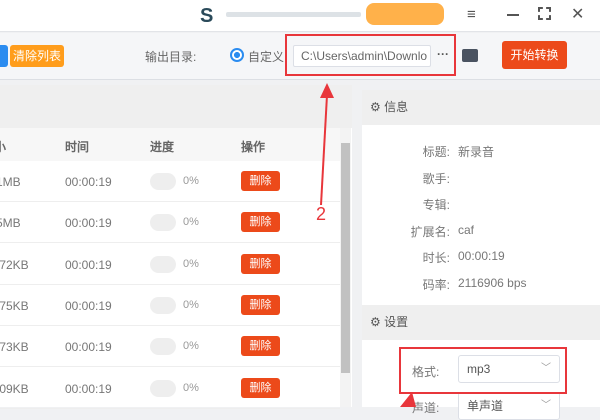 The width and height of the screenshot is (600, 420). I want to click on file-size: 5MB, so click(10, 223).